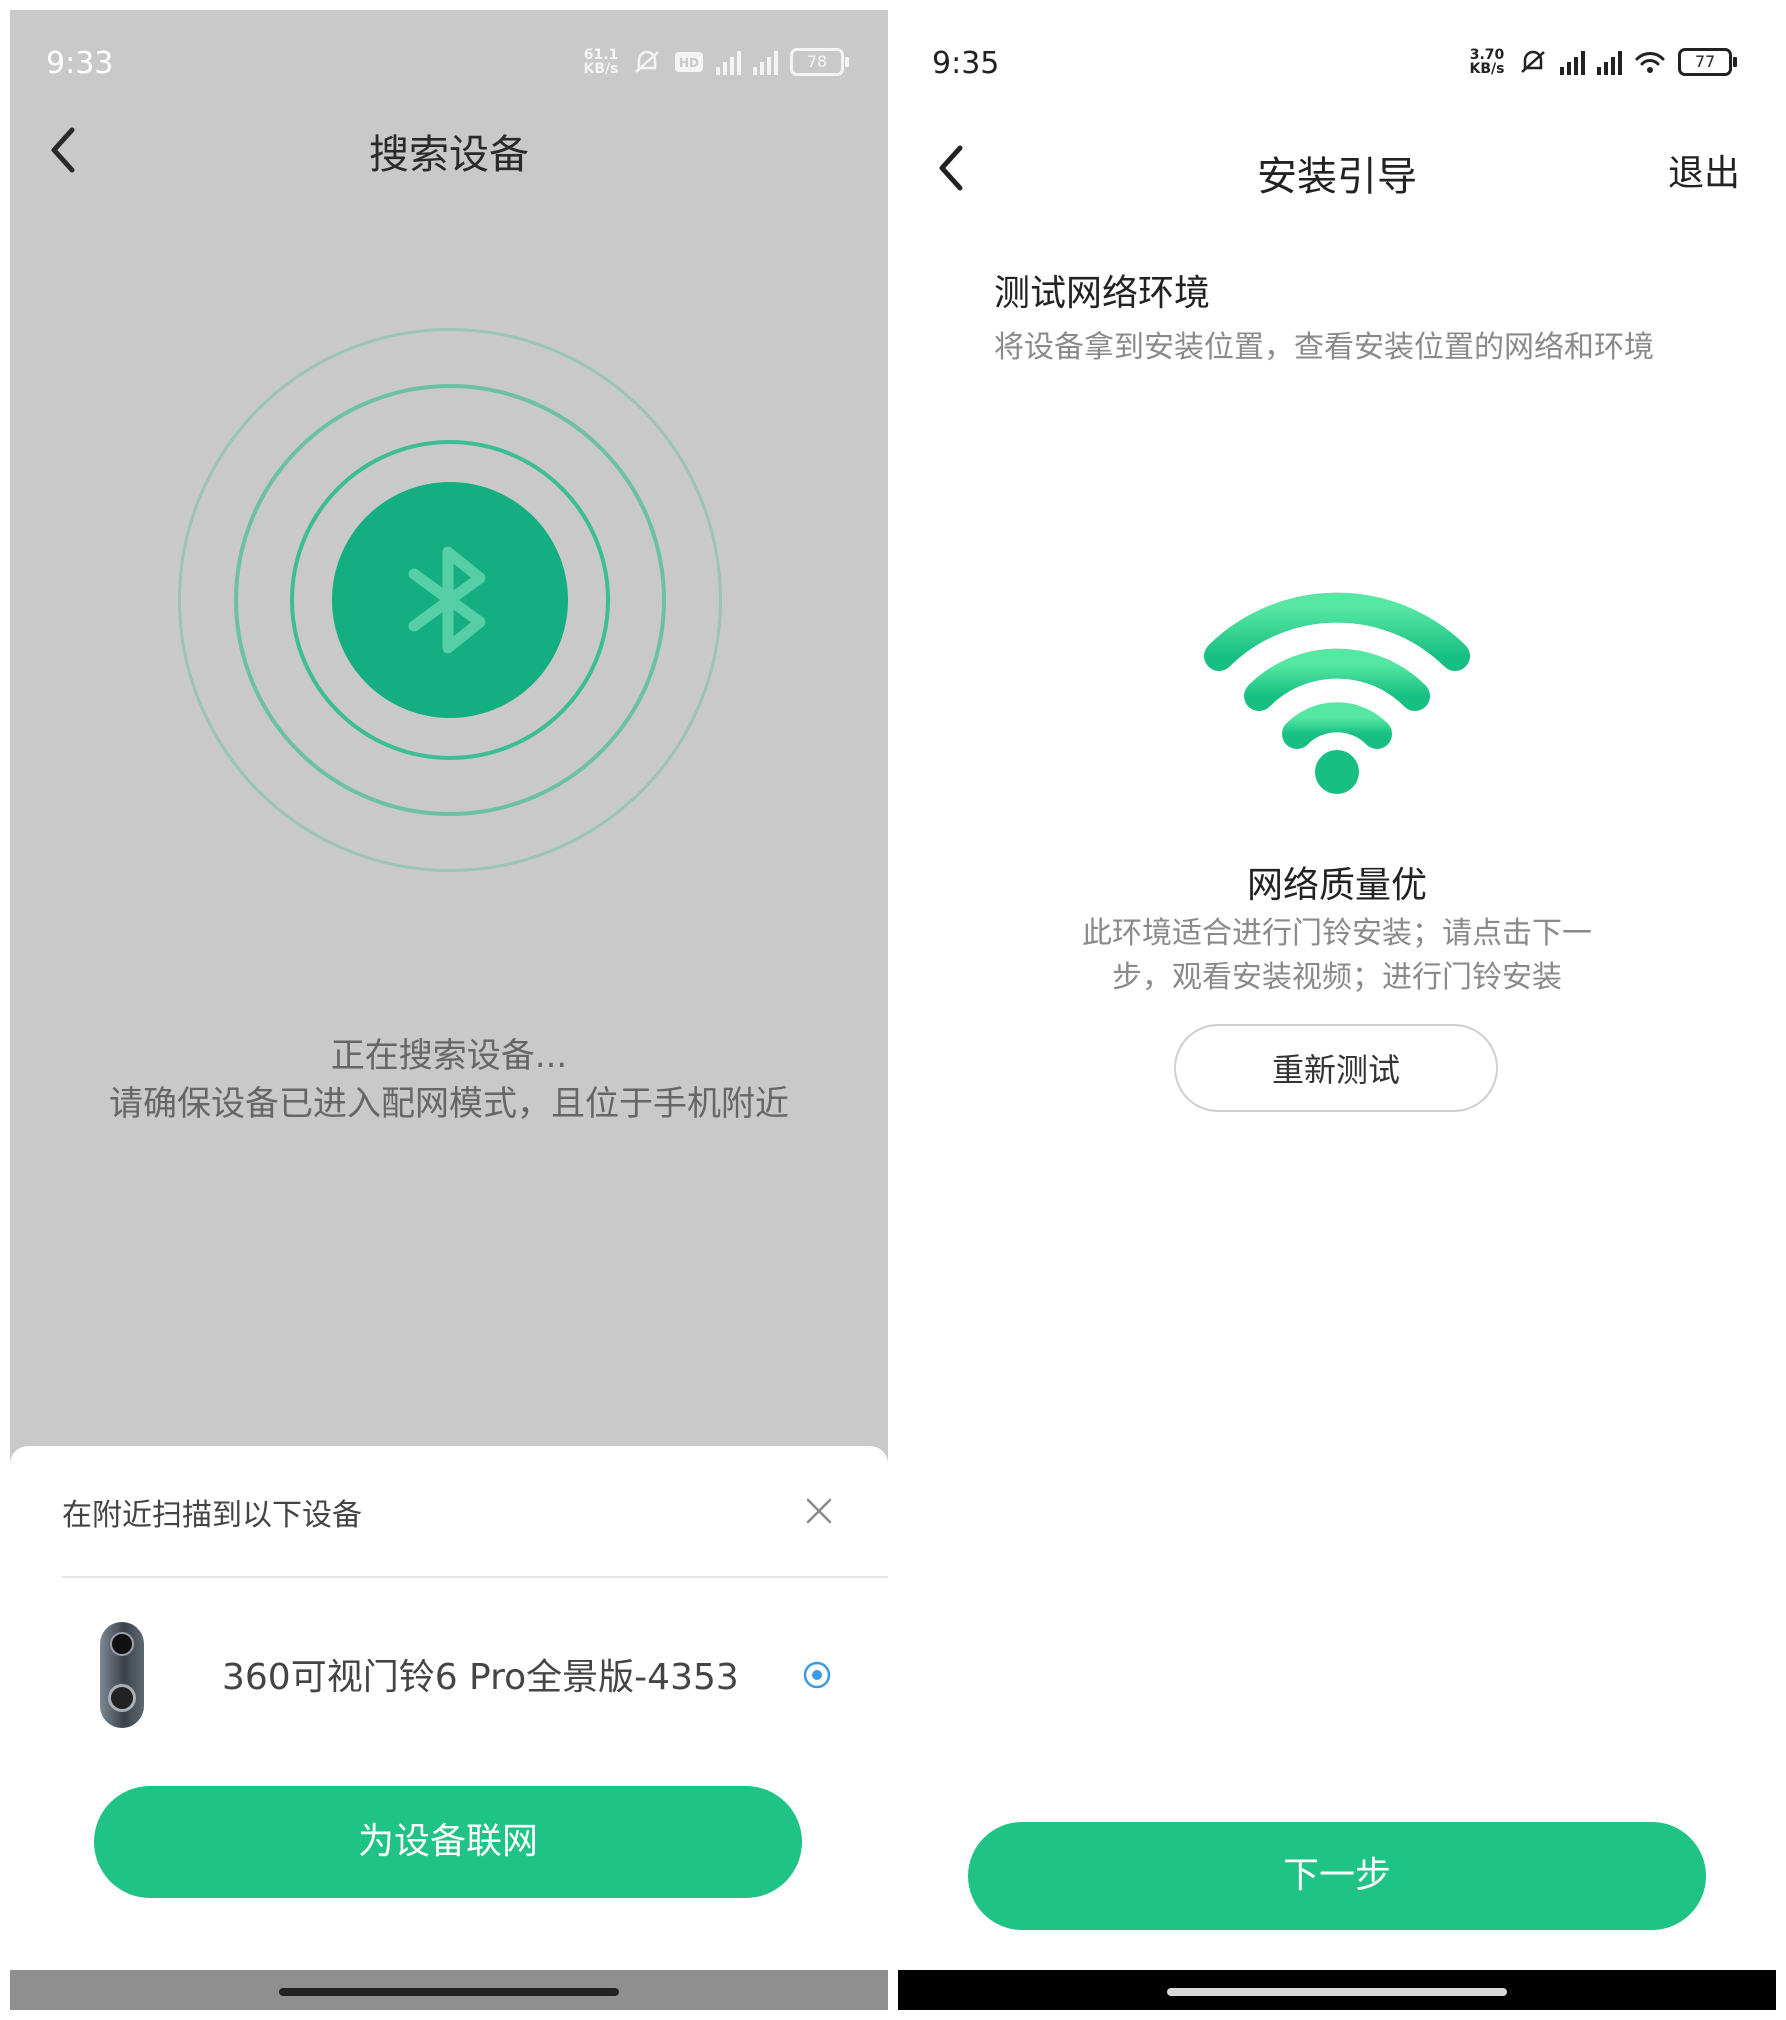  I want to click on network-quality-title: 网络质量优, so click(1336, 885).